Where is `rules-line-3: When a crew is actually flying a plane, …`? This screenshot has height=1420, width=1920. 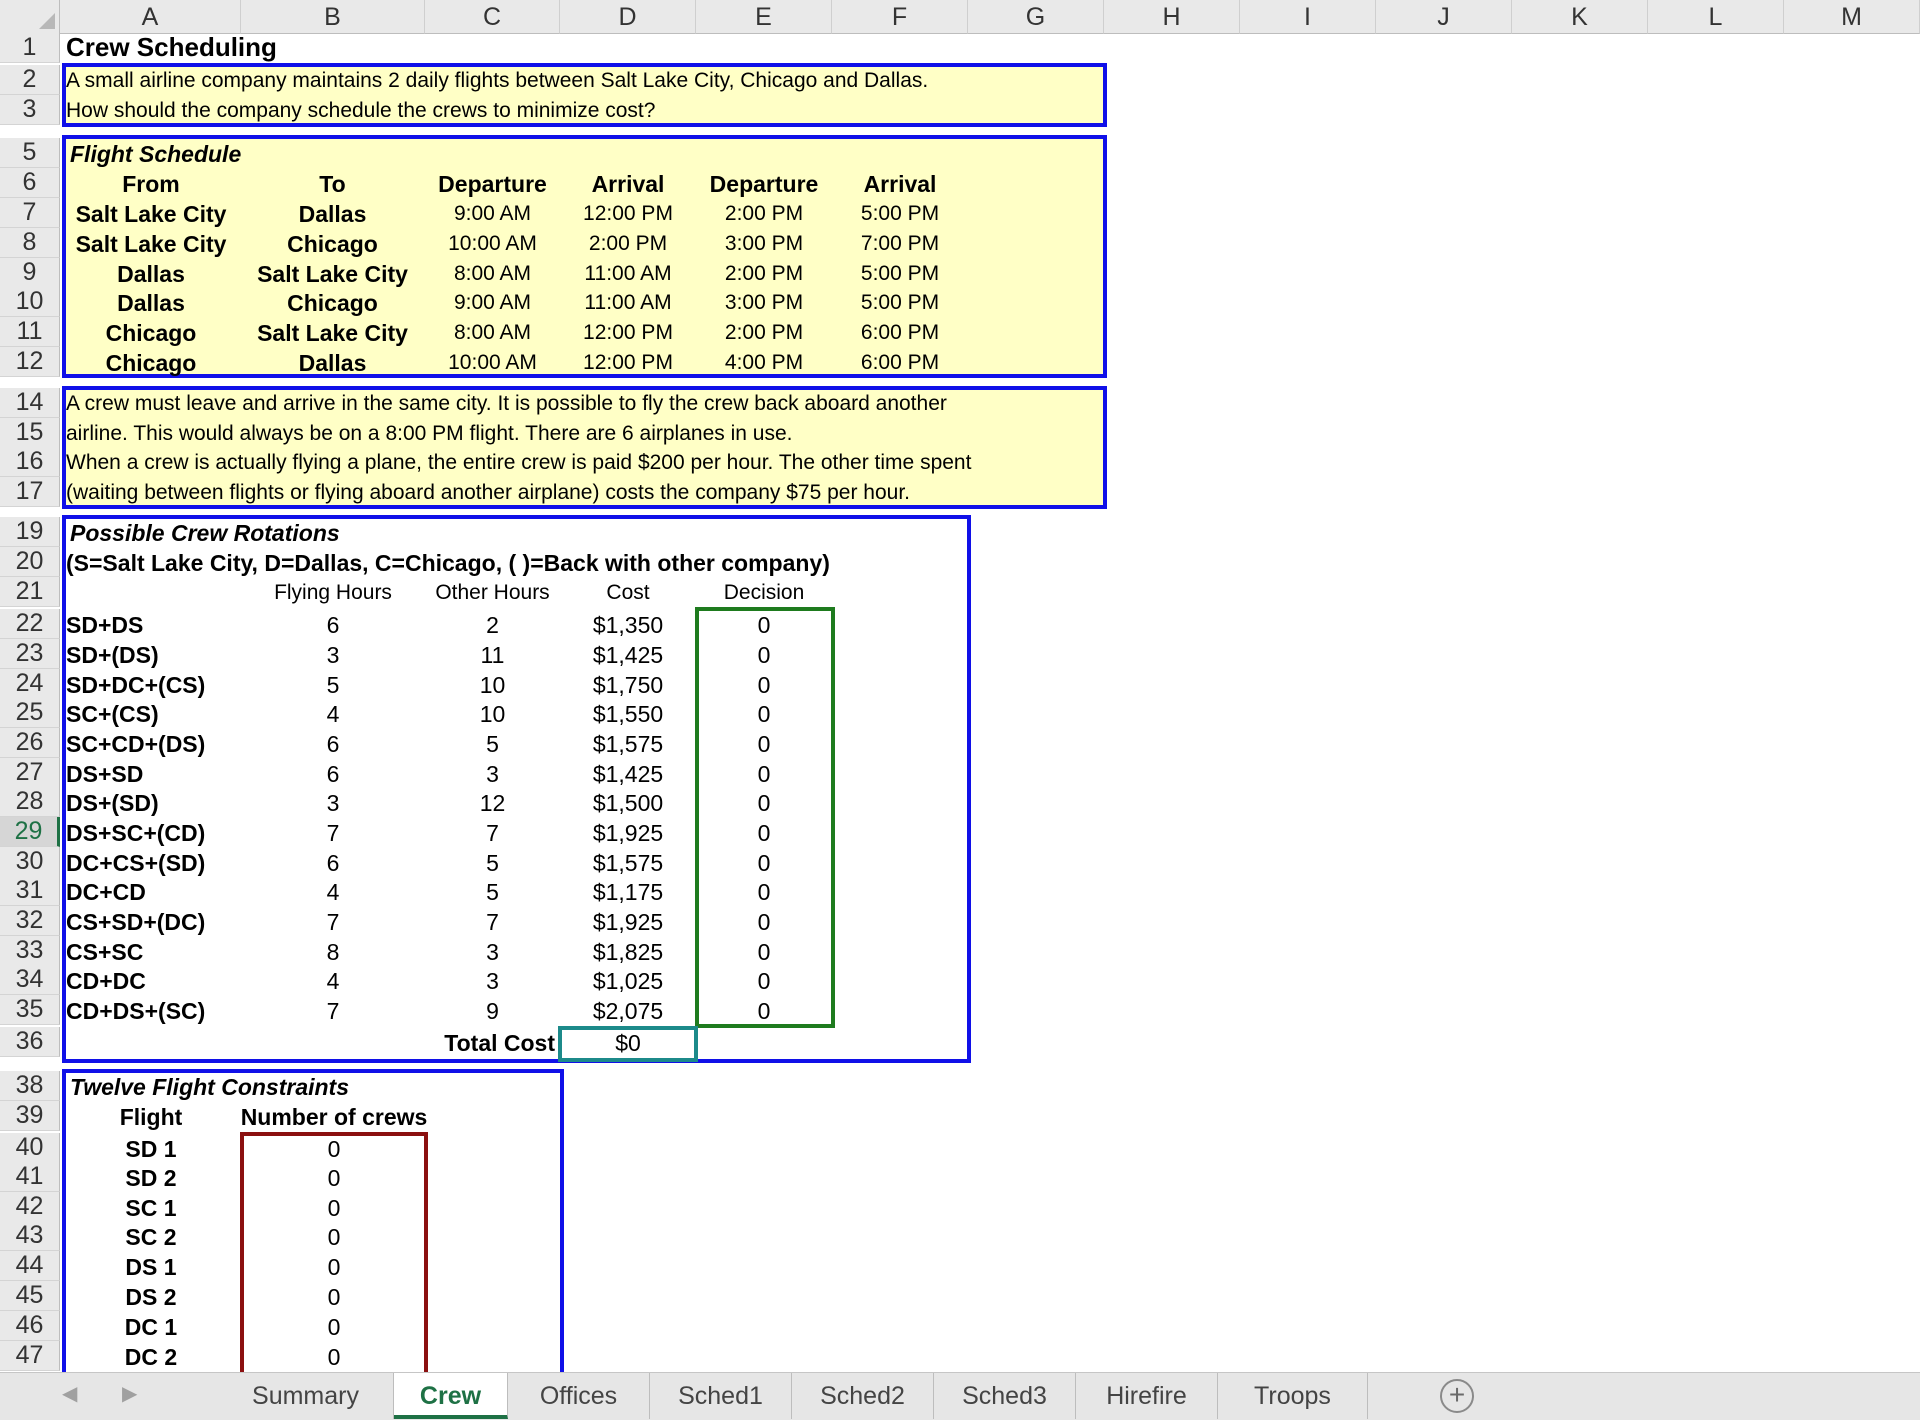
rules-line-3: When a crew is actually flying a plane, … is located at coordinates (518, 463).